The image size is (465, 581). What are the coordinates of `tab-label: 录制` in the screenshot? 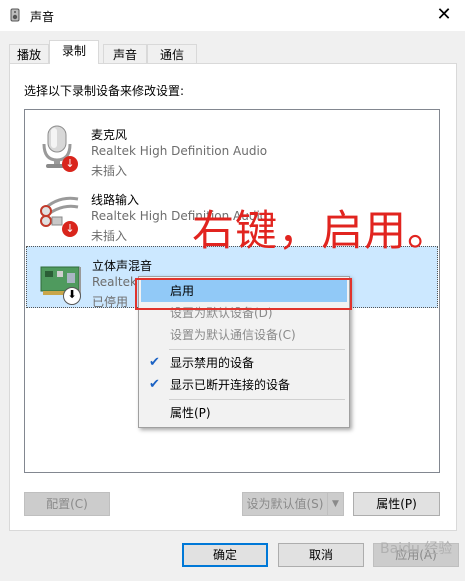 It's located at (73, 51).